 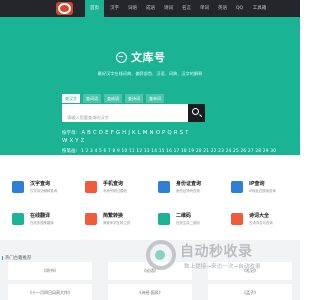 I want to click on feature-desc: IP地址归属地查询, so click(x=262, y=191).